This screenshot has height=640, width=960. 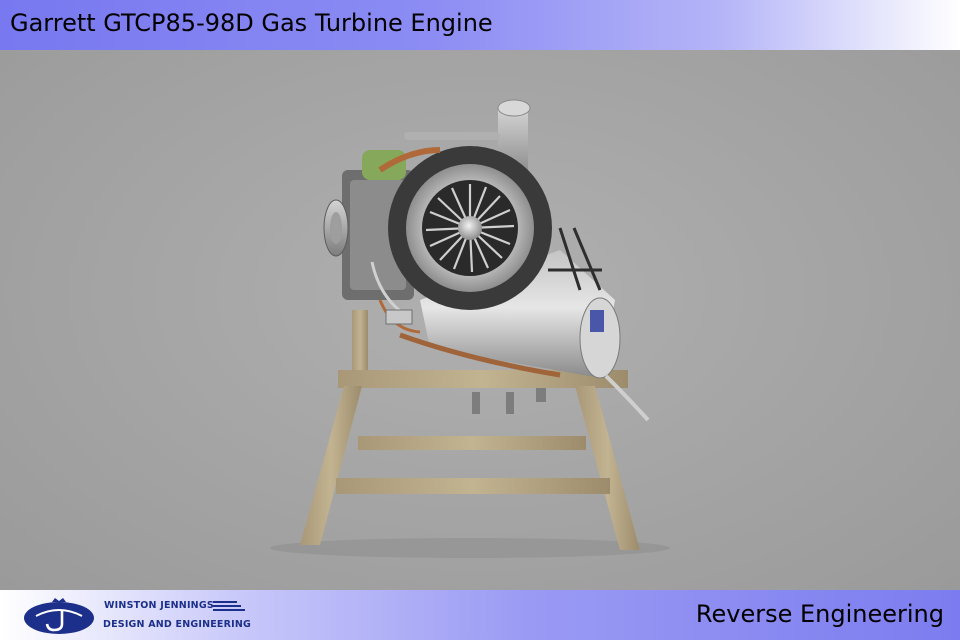 I want to click on page-title: Garrett GTCP85-98D Gas Turbine Engine, so click(x=251, y=23).